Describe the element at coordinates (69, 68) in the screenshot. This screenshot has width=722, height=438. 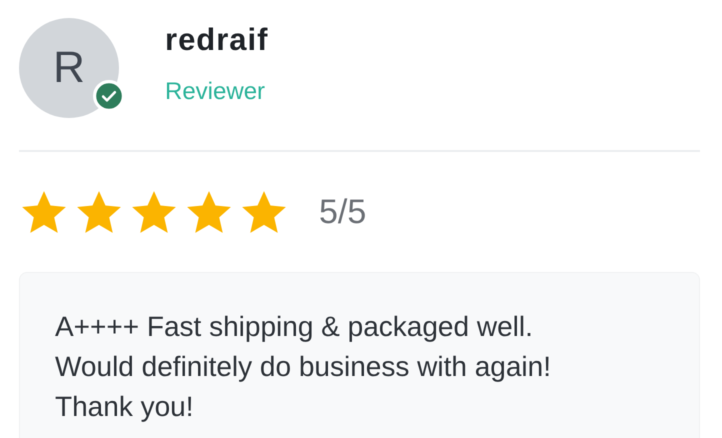
I see `avatar-initial: R` at that location.